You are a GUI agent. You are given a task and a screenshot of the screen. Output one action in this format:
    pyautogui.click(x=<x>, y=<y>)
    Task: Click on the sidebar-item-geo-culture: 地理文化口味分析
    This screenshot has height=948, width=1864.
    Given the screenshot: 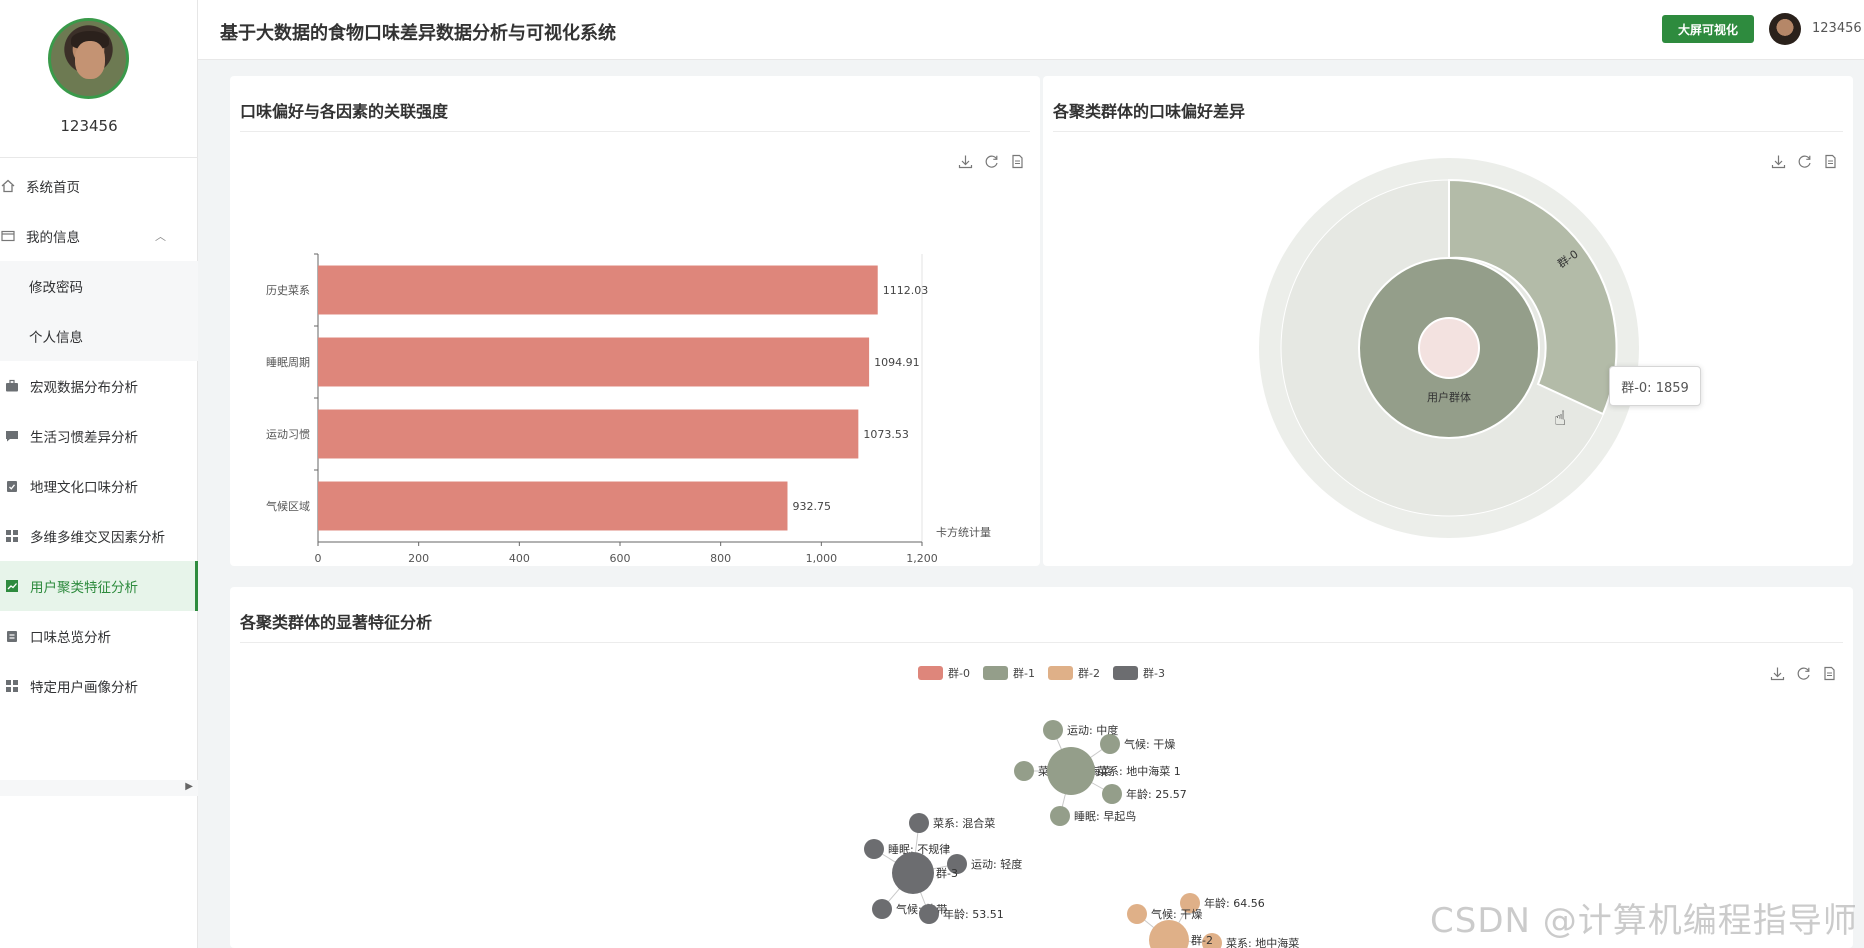 What is the action you would take?
    pyautogui.click(x=99, y=486)
    